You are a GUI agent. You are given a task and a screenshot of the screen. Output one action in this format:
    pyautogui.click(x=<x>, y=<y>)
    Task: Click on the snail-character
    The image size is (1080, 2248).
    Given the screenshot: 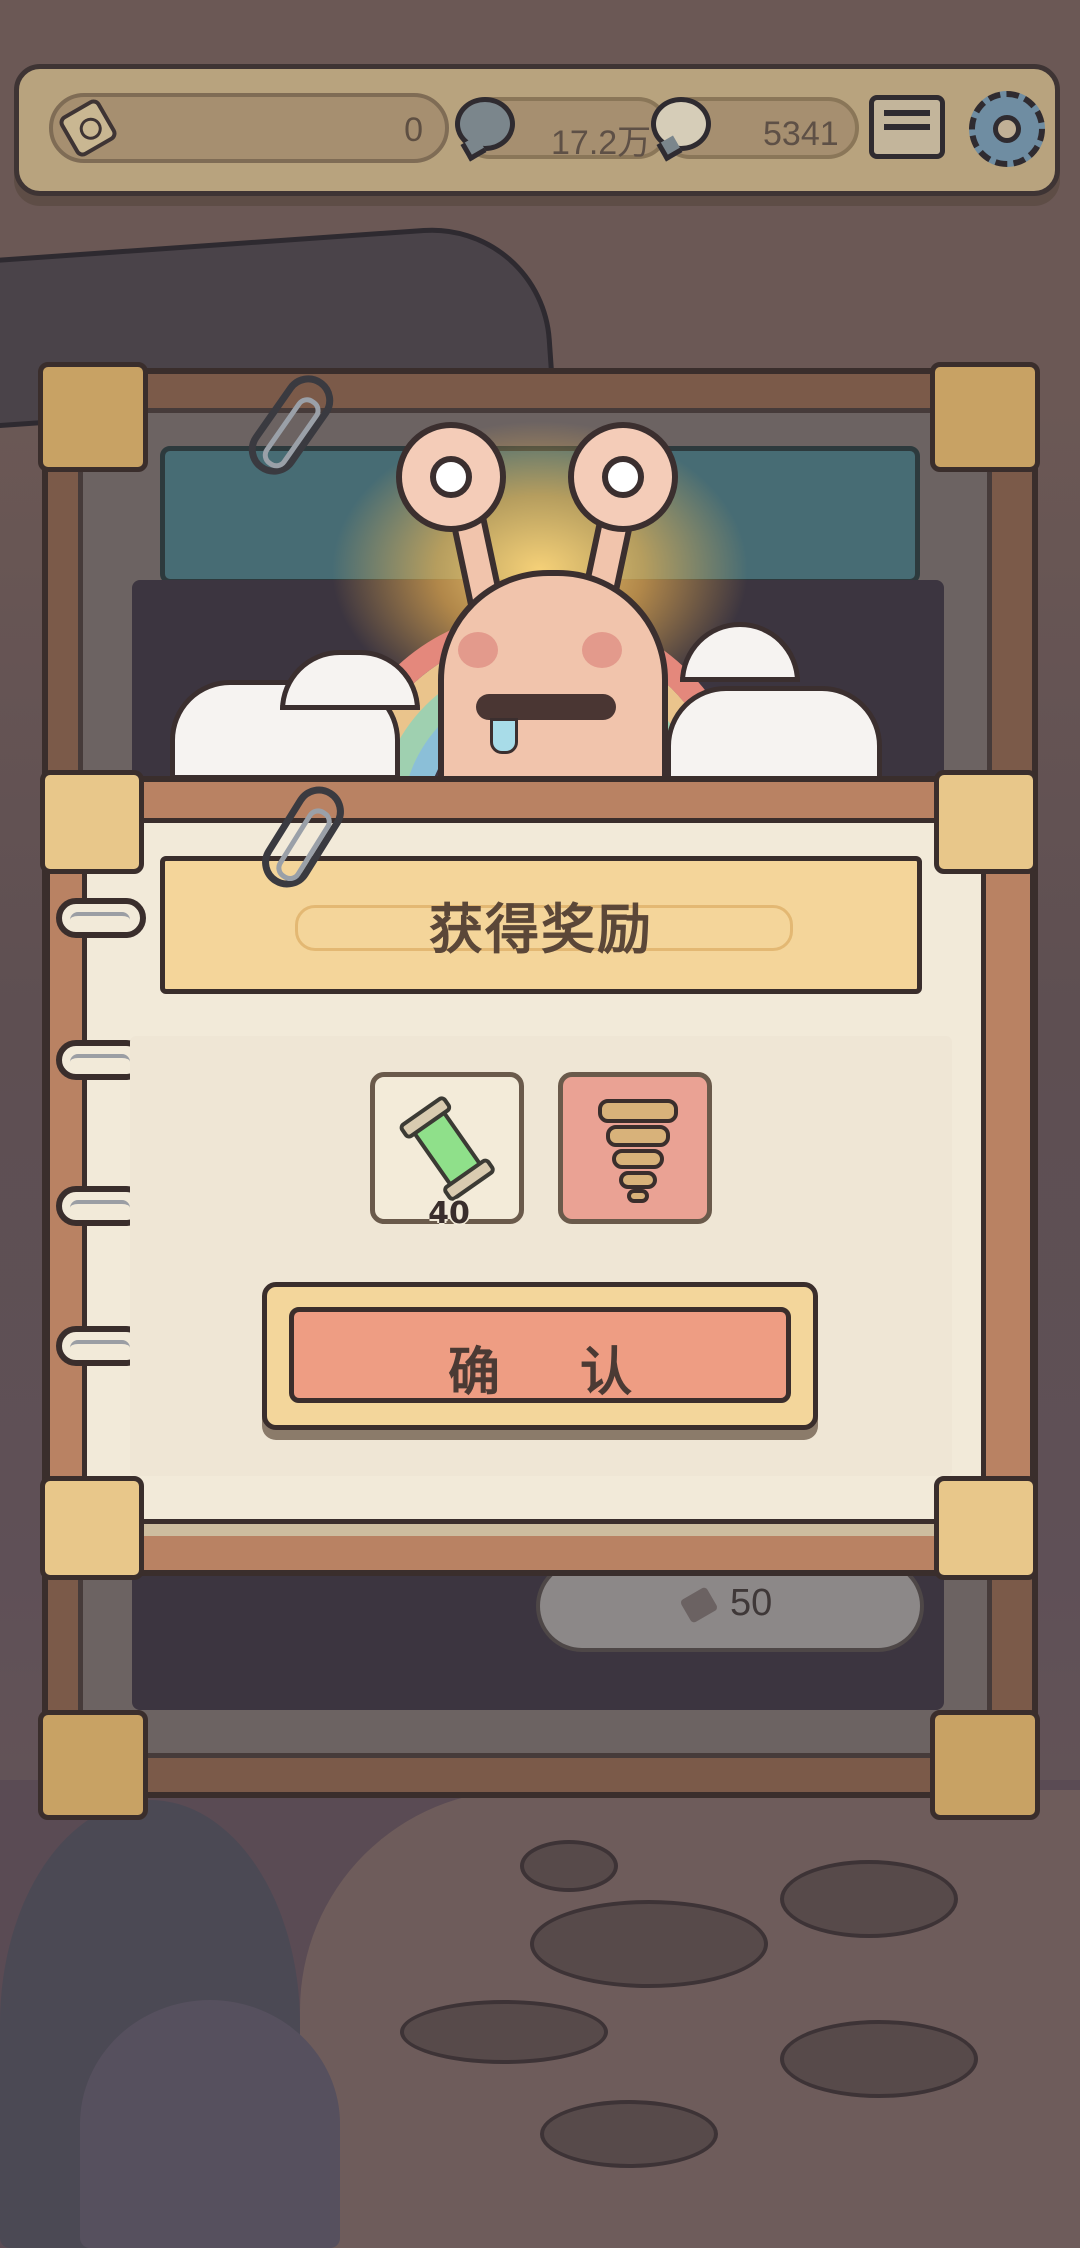 What is the action you would take?
    pyautogui.click(x=553, y=690)
    